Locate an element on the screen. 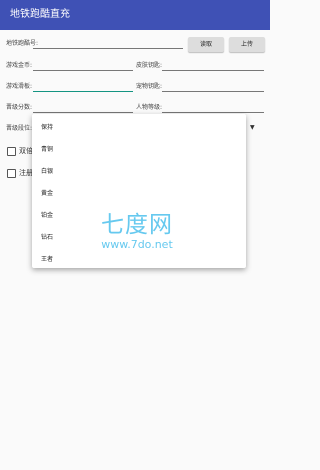 The height and width of the screenshot is (470, 320). pet-key-field is located at coordinates (213, 90).